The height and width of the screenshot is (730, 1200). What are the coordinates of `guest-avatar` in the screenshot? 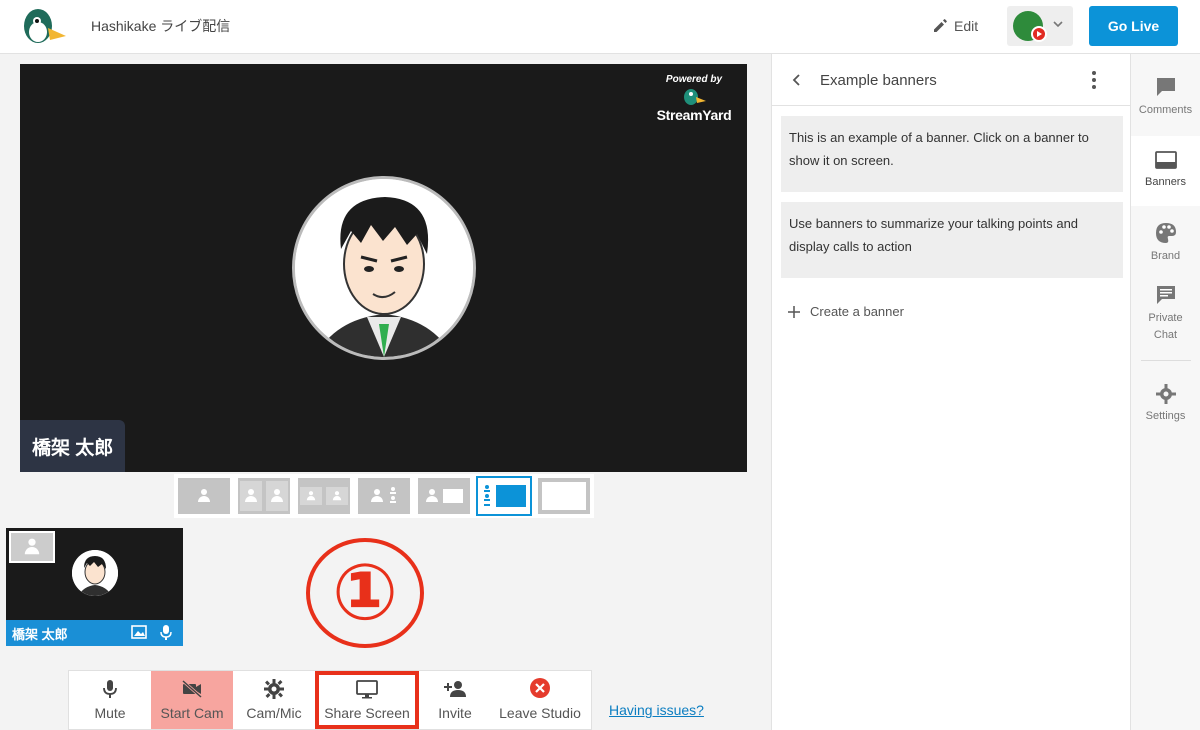 It's located at (95, 573).